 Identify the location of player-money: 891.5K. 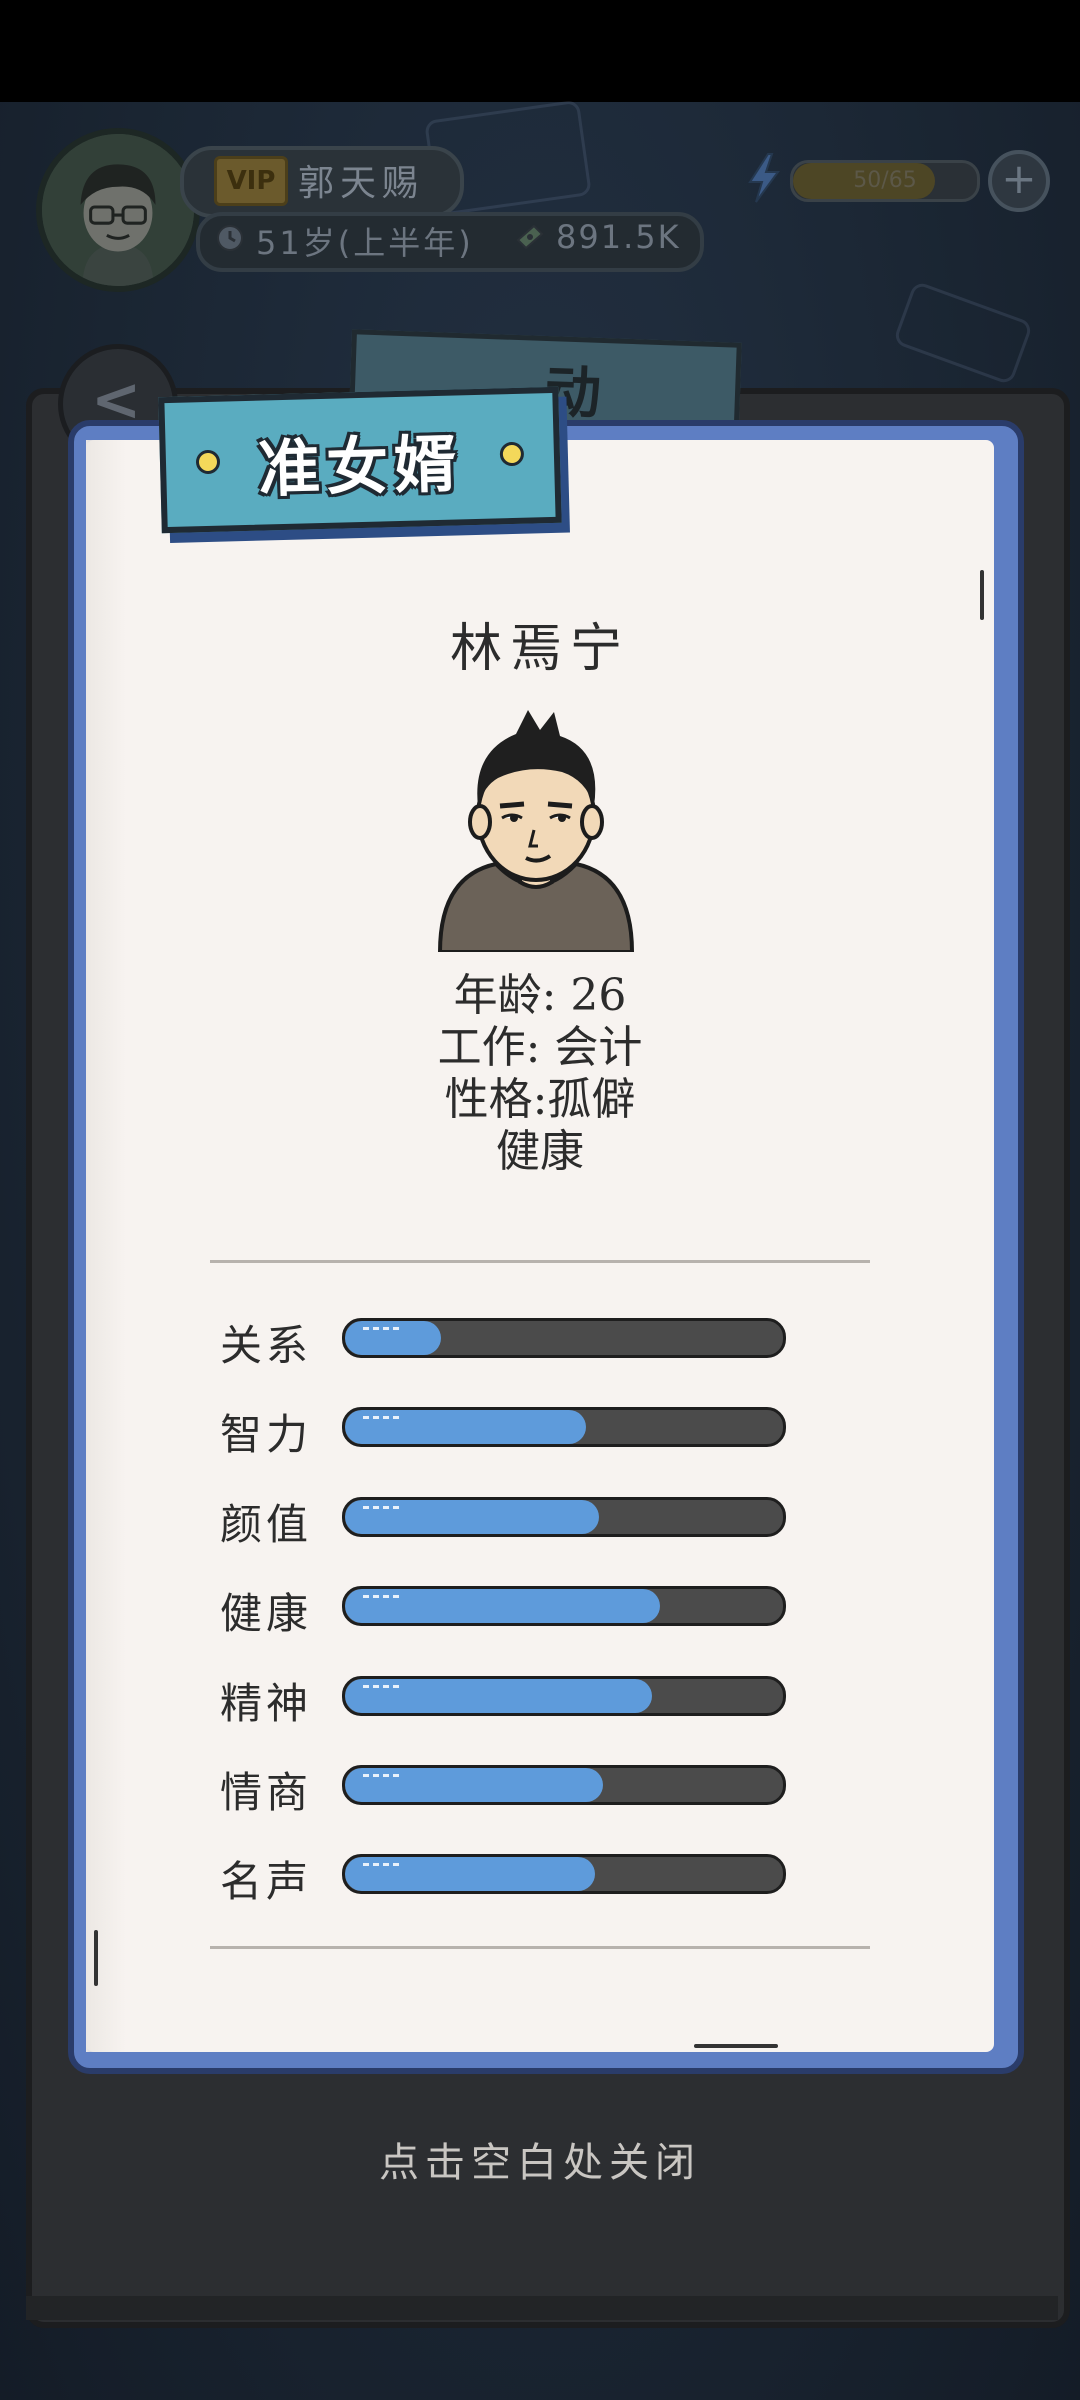
(618, 237).